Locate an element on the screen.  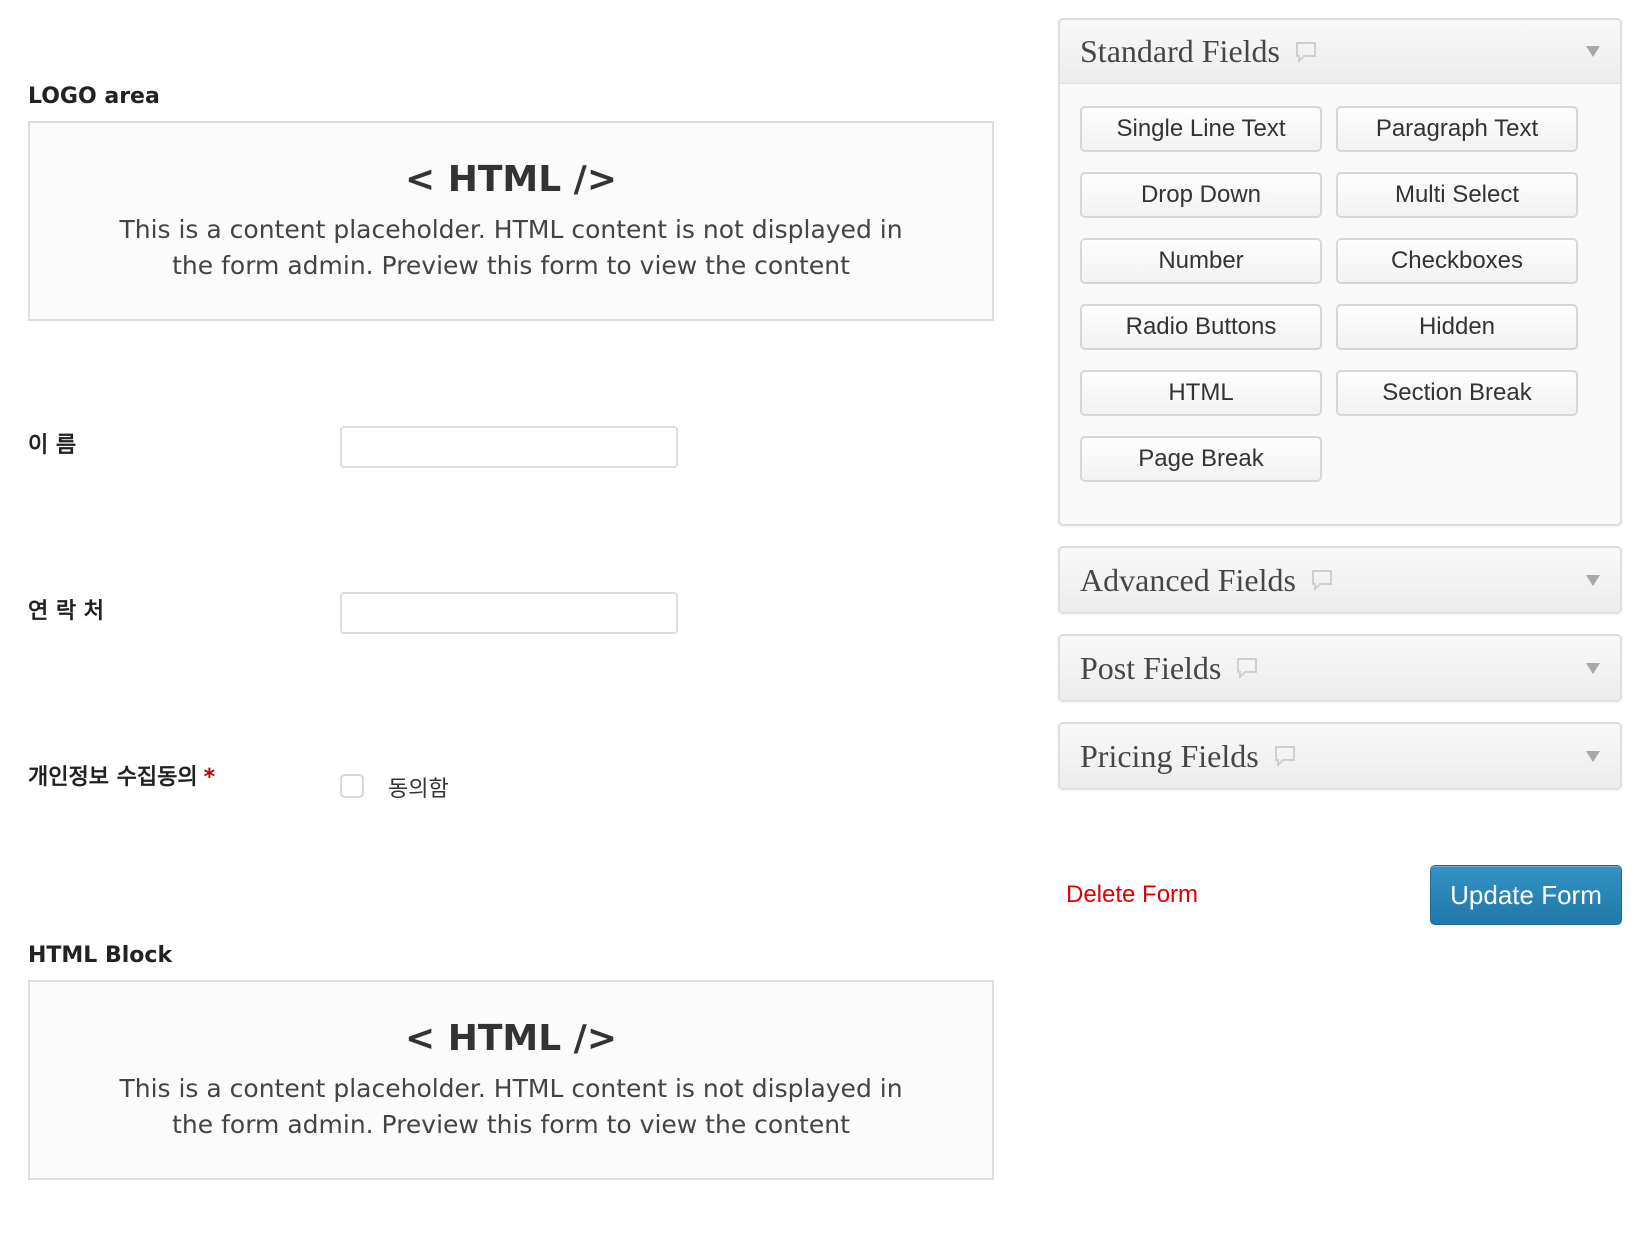
consent-label-text: 개인정보 수집동의 is located at coordinates (113, 777).